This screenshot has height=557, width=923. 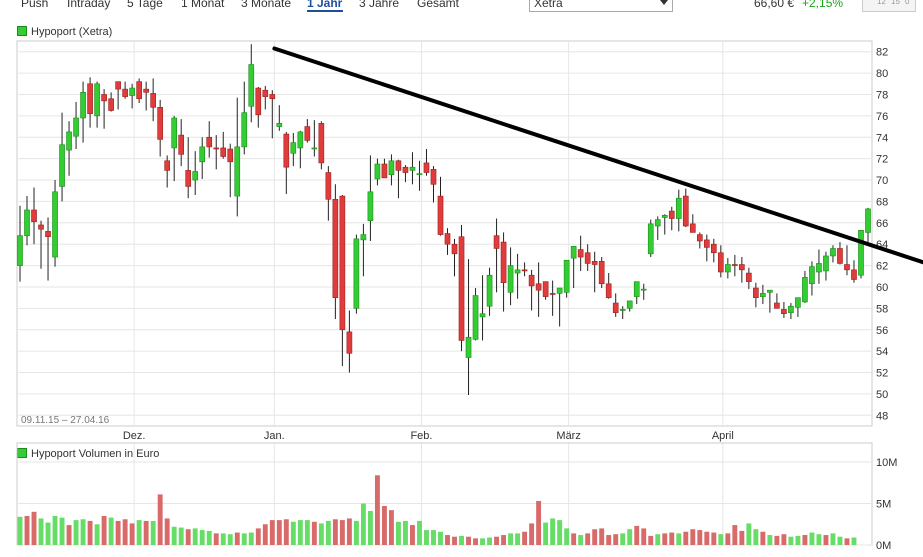 I want to click on y-tick-label: 66, so click(x=882, y=224).